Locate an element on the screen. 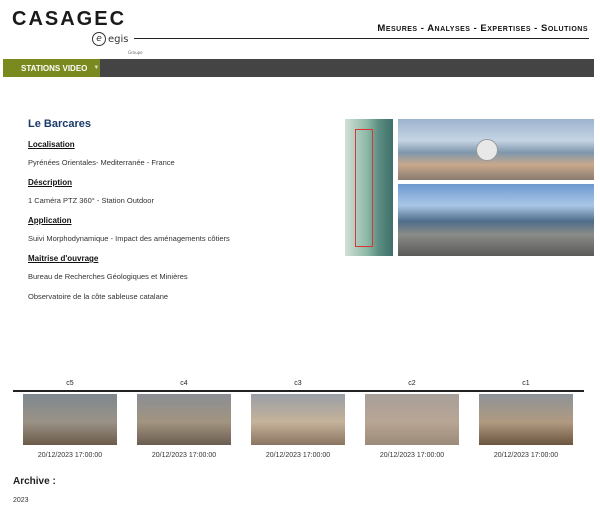 This screenshot has height=526, width=600. nav-item-stations-video: STATIONS VIDEO ▼ is located at coordinates (51, 68).